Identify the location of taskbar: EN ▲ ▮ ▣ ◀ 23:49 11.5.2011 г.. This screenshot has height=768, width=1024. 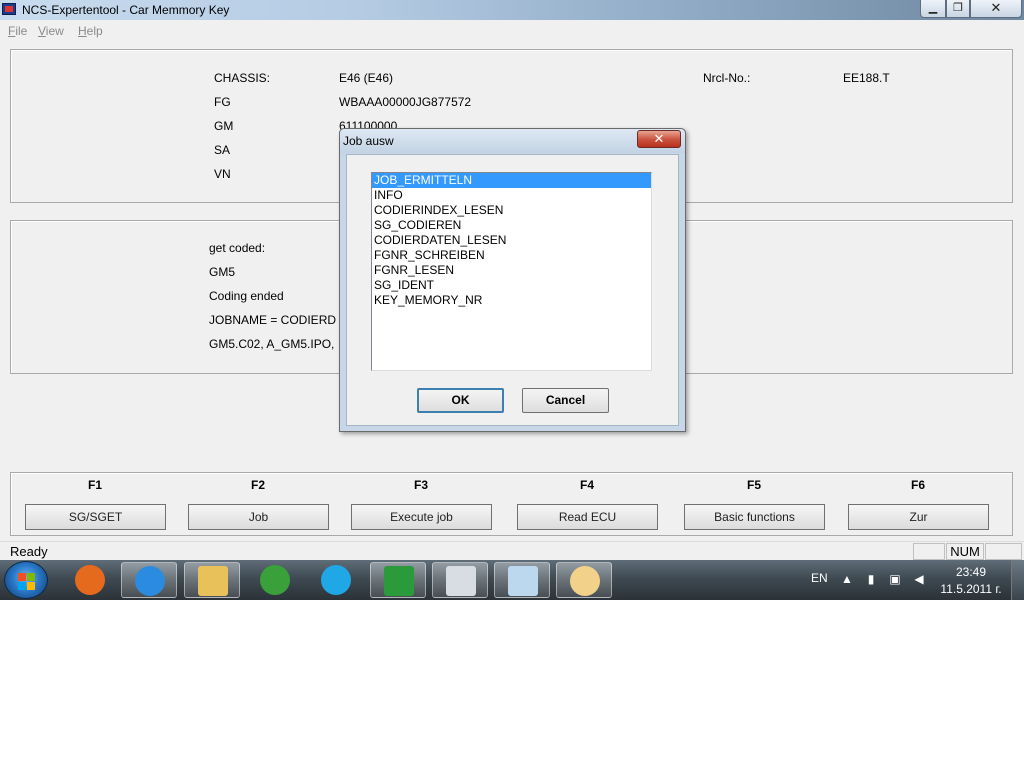
(512, 580).